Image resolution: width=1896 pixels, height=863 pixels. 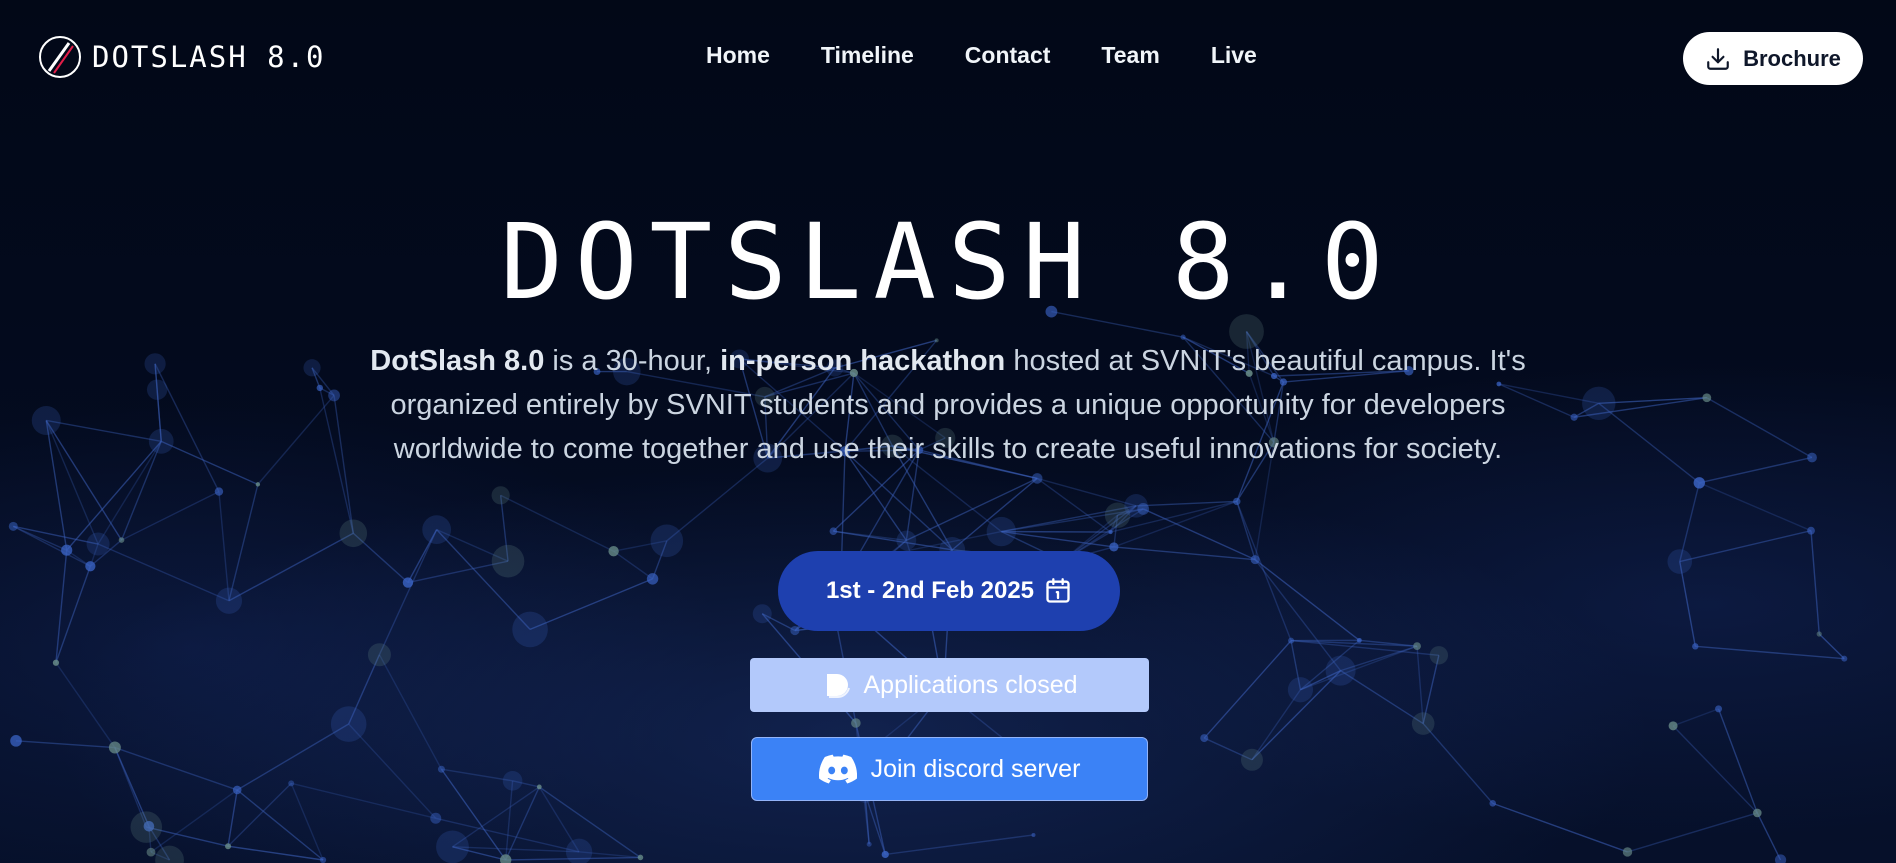 What do you see at coordinates (1718, 58) in the screenshot?
I see `download-icon` at bounding box center [1718, 58].